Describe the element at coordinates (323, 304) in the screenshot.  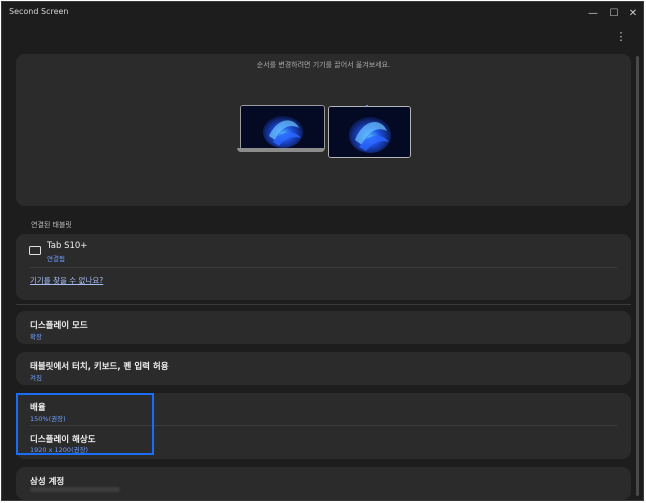
I see `section-separator` at that location.